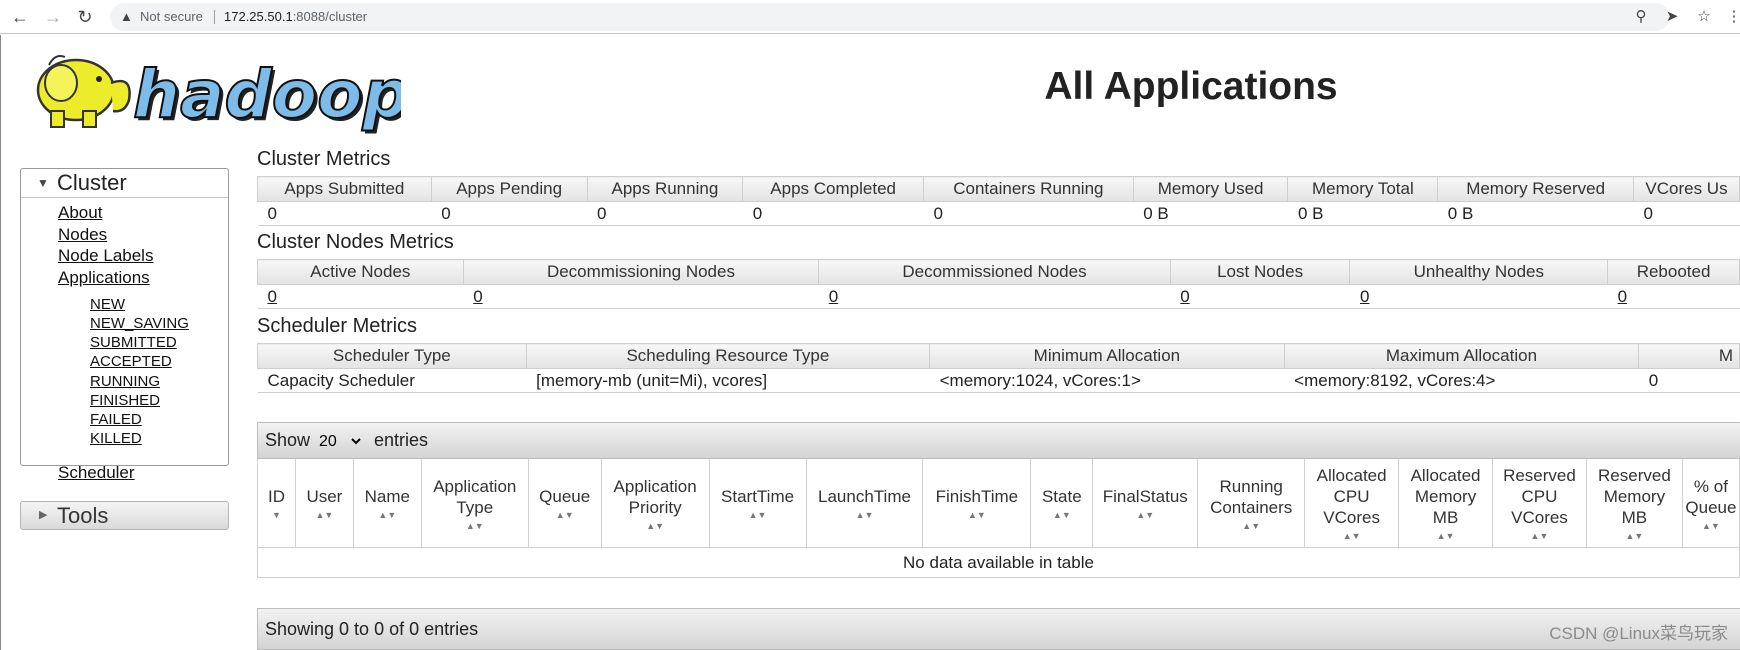 This screenshot has height=650, width=1740. What do you see at coordinates (104, 278) in the screenshot?
I see `nav-applications: Applications` at bounding box center [104, 278].